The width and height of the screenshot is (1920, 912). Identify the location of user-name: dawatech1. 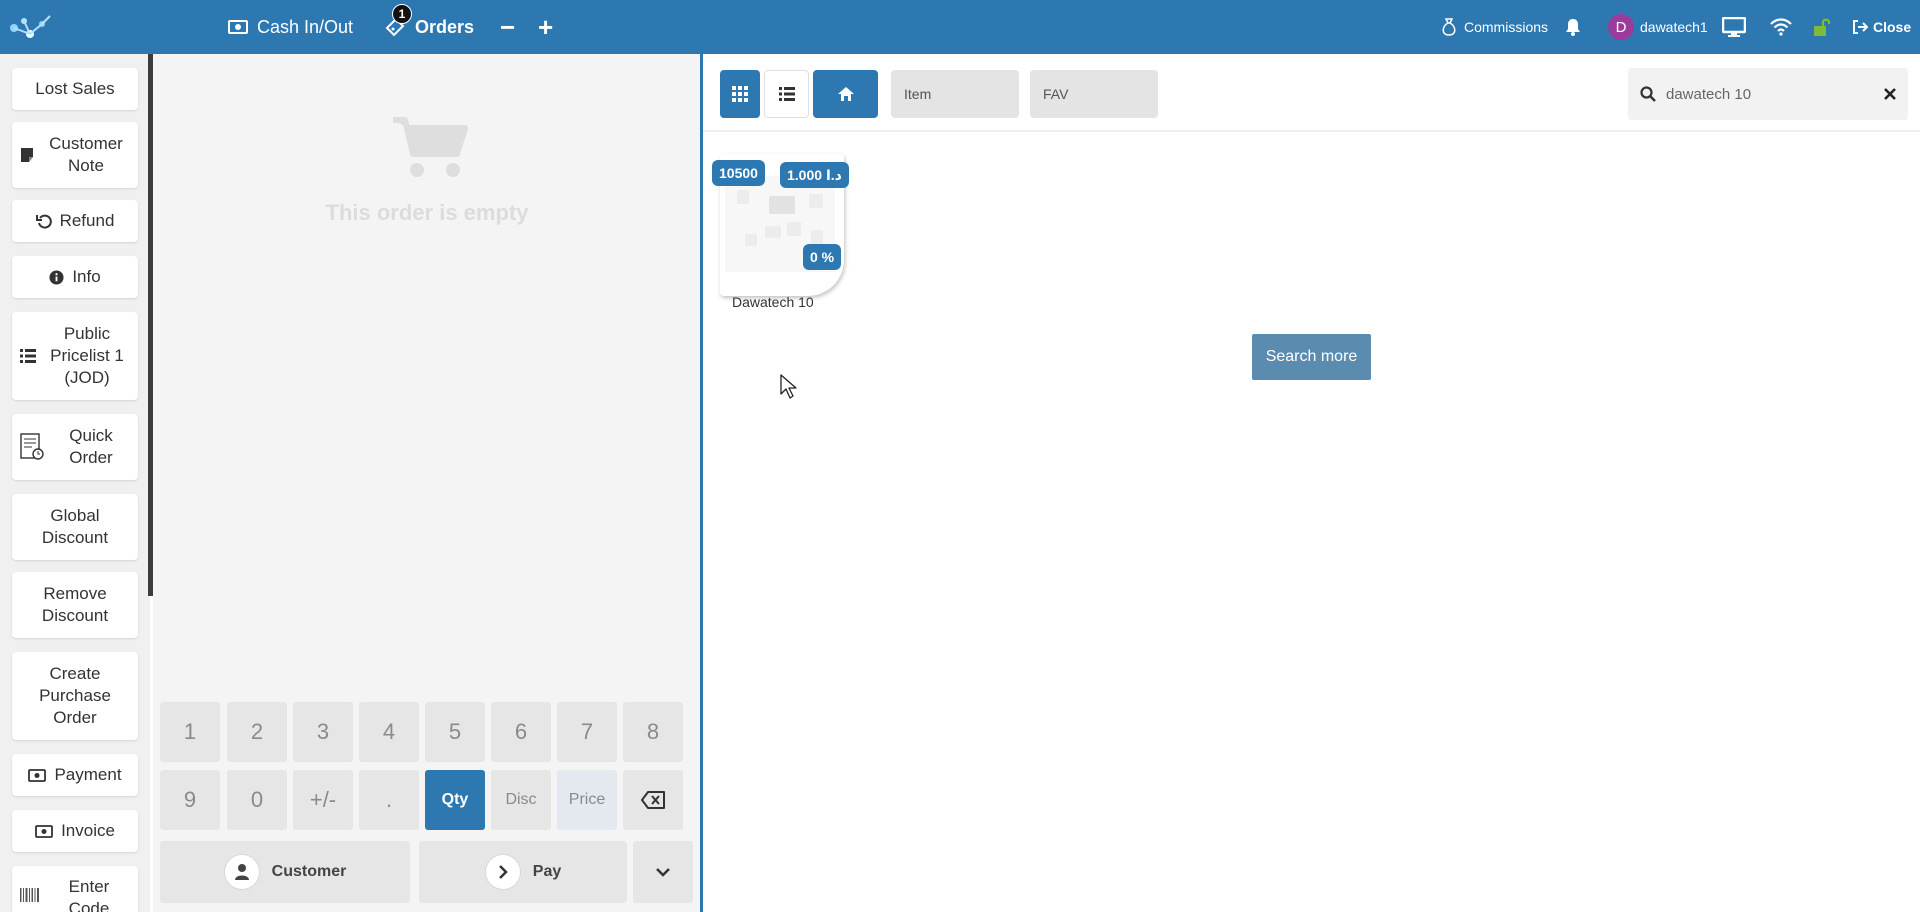
(1674, 27).